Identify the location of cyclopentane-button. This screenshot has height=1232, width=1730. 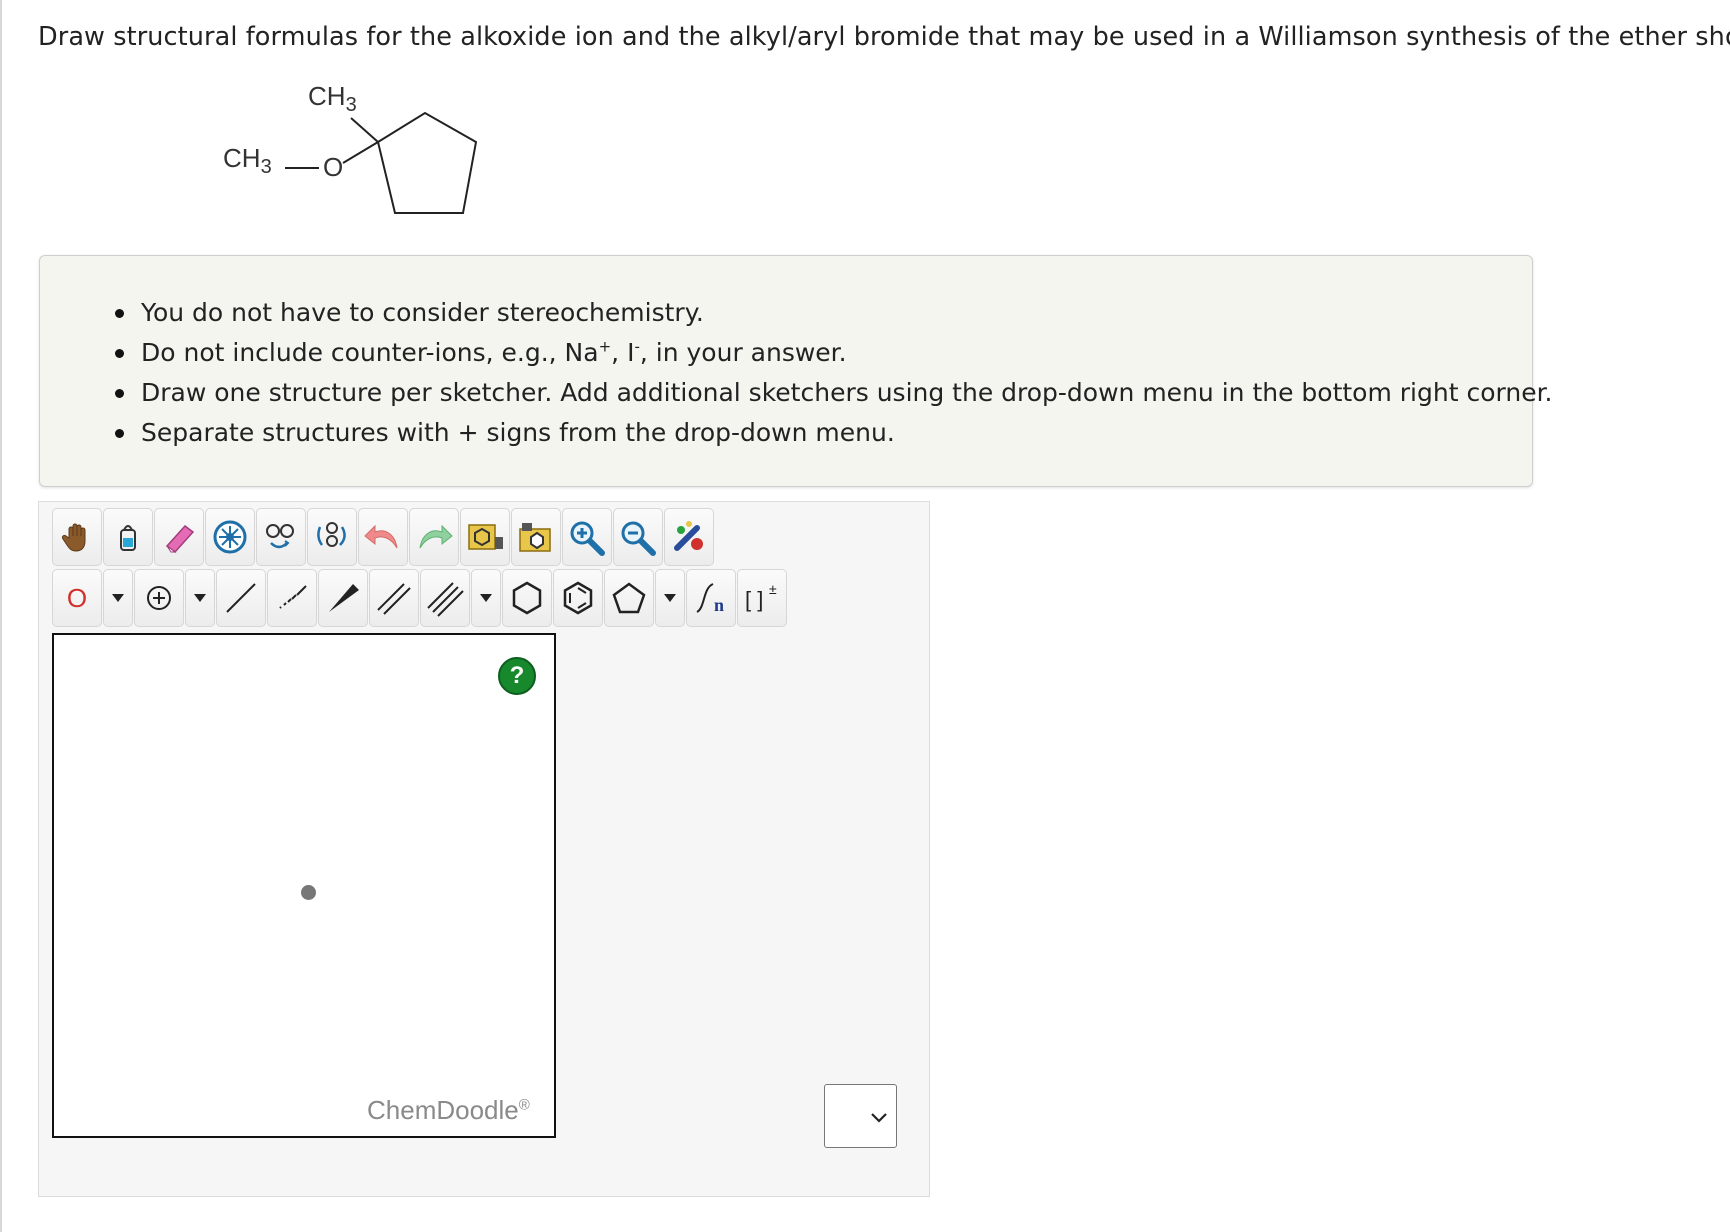
(629, 598).